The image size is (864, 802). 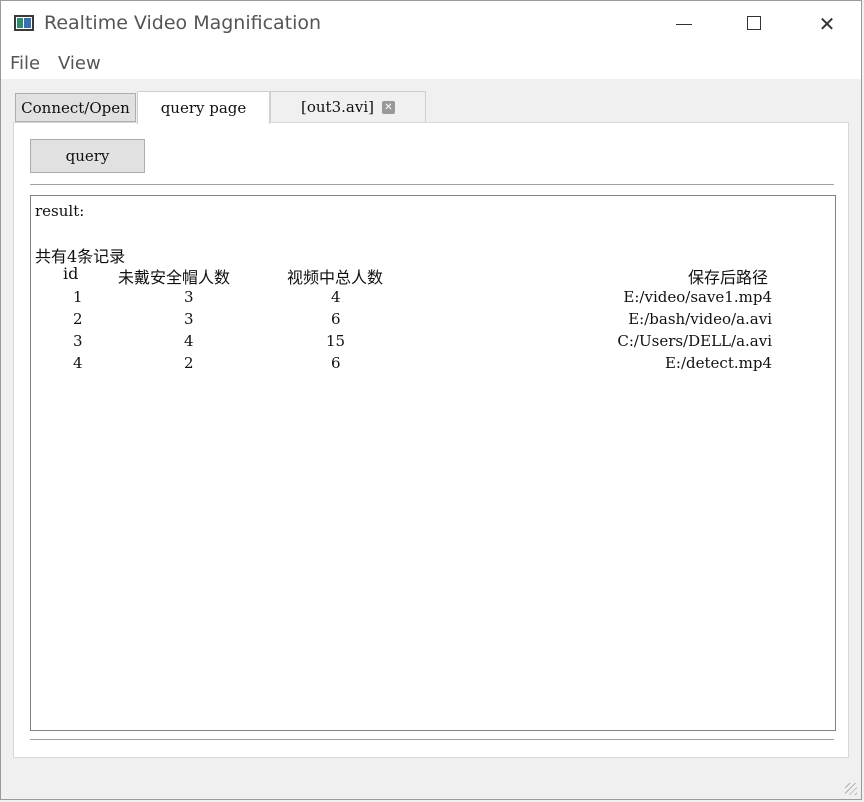 I want to click on app-icon, so click(x=24, y=23).